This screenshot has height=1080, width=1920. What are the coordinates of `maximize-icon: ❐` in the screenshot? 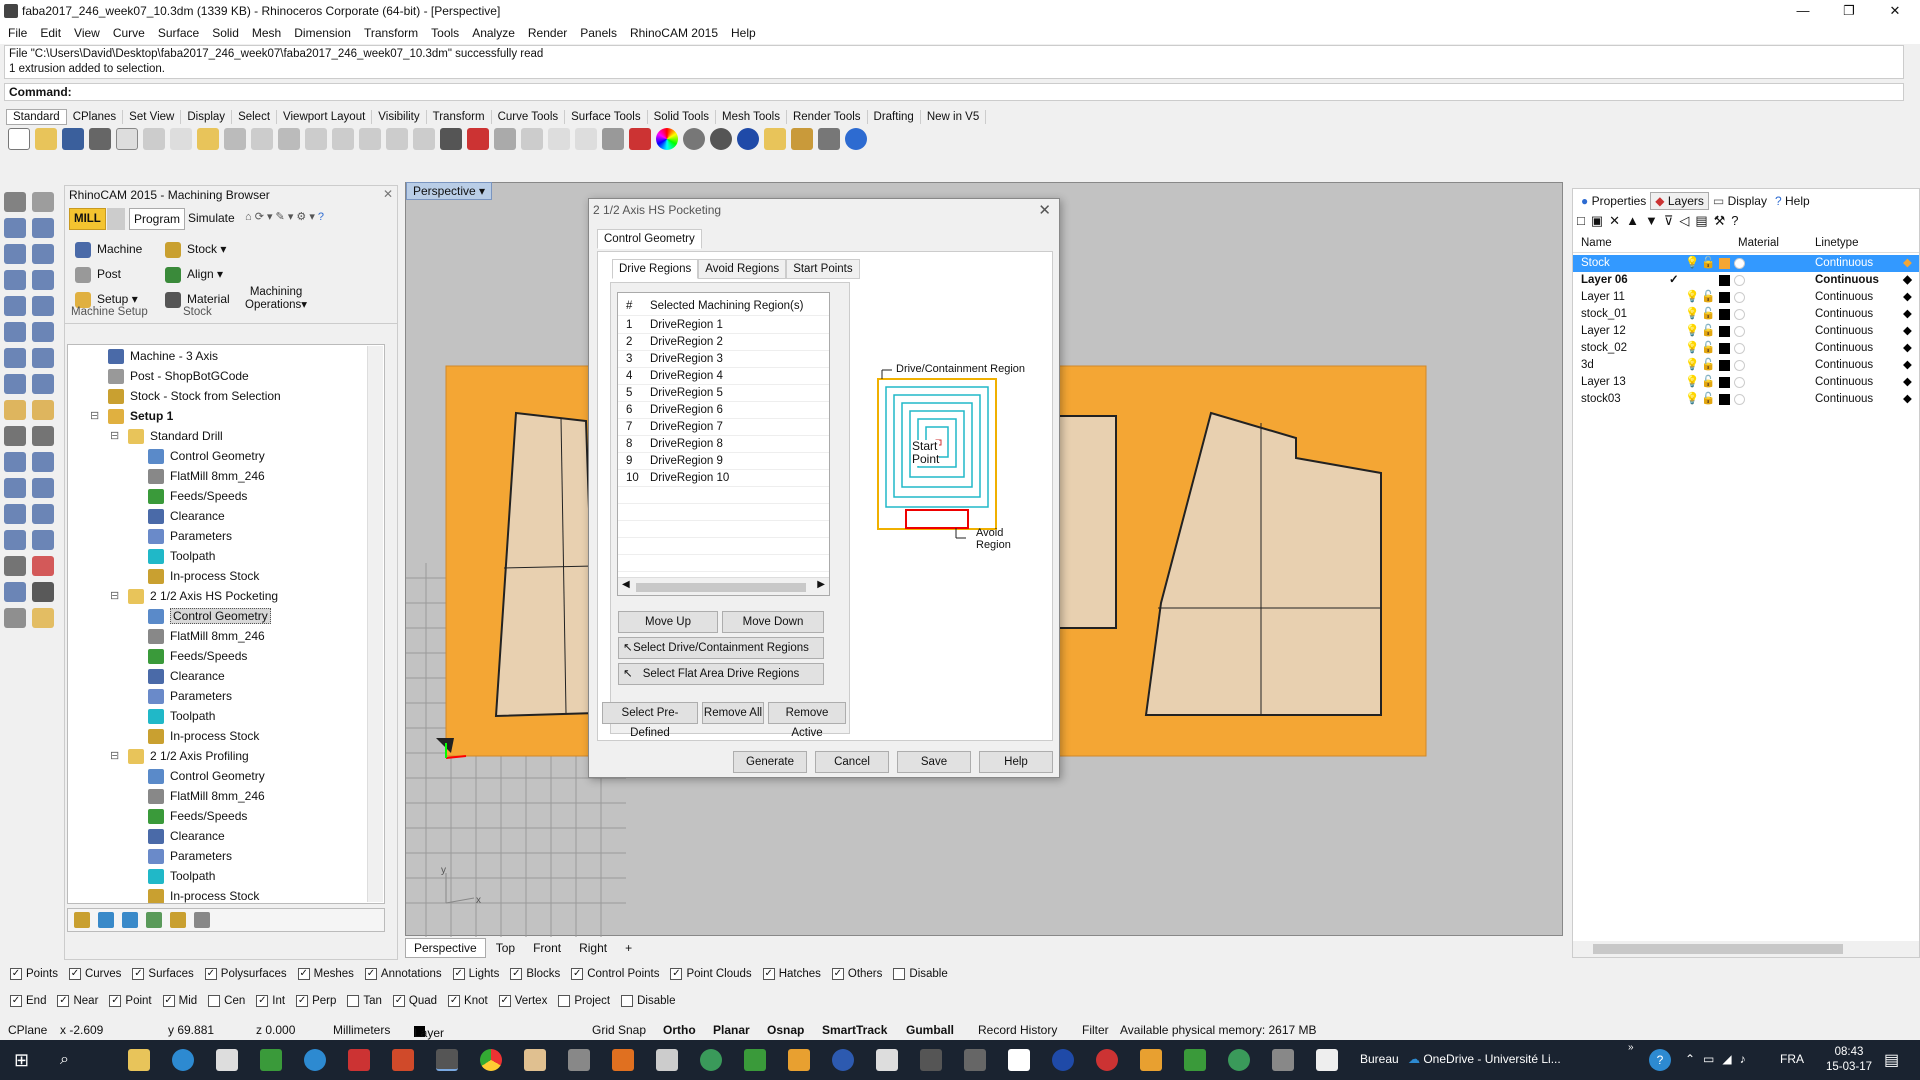 It's located at (1849, 11).